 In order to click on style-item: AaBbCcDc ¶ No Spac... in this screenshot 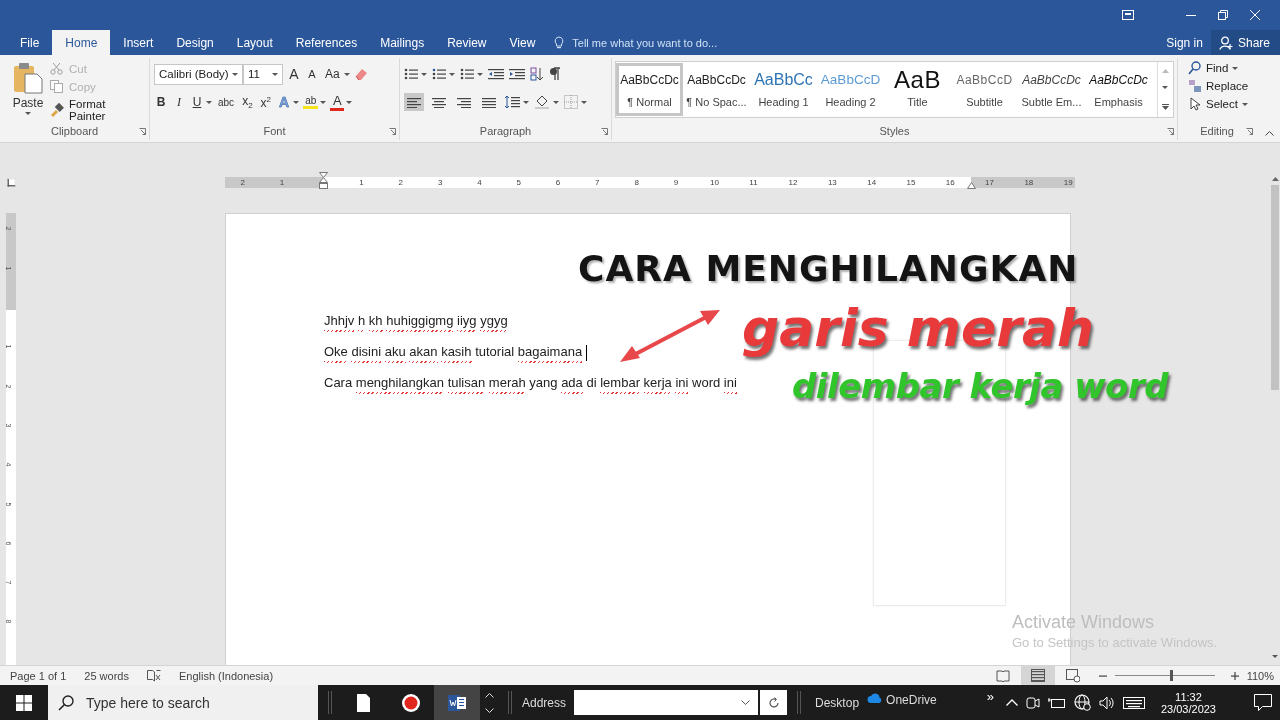, I will do `click(716, 89)`.